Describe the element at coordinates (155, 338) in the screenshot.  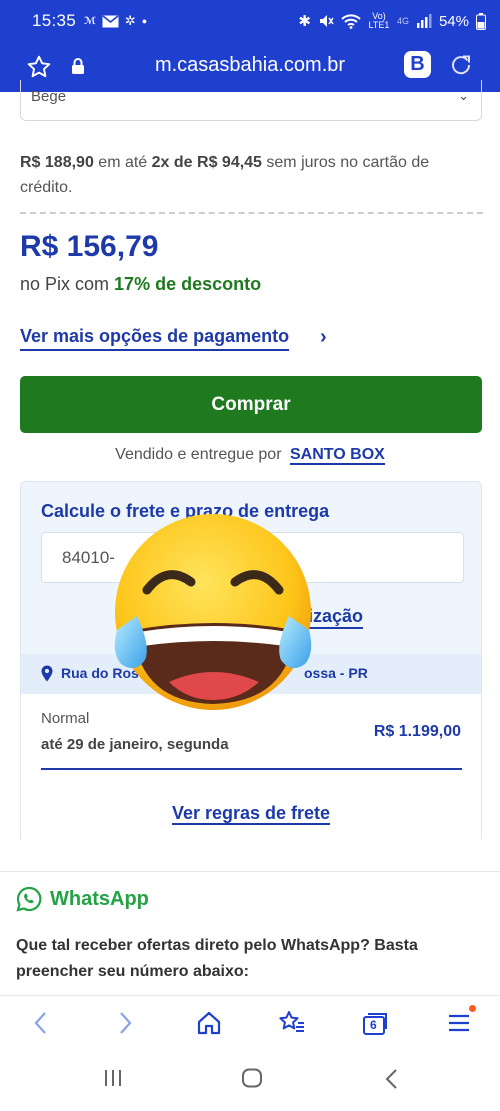
I see `more-payment-options-link: Ver mais opções de pagamento` at that location.